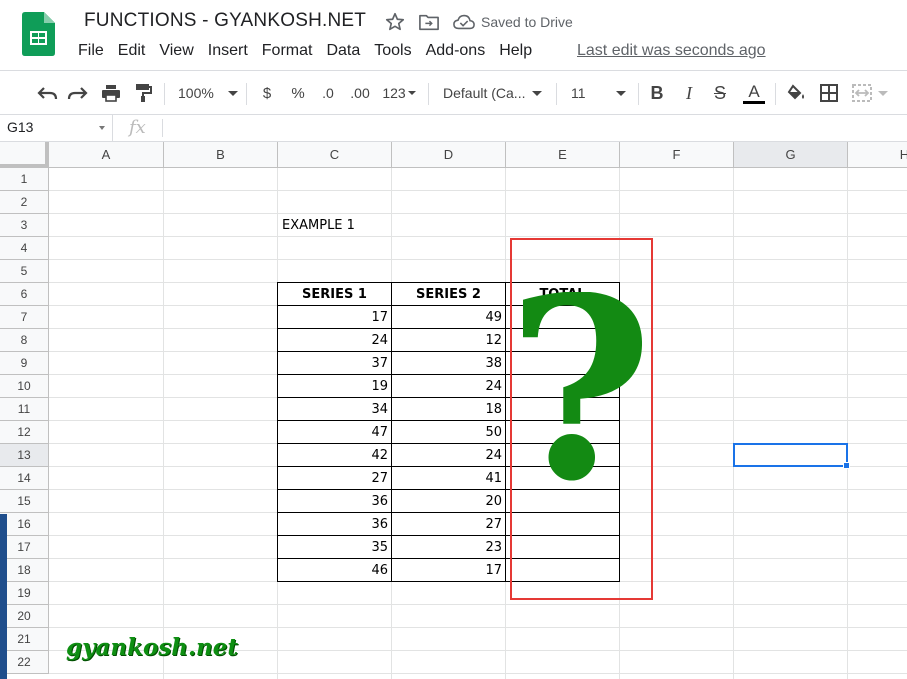  What do you see at coordinates (24, 639) in the screenshot?
I see `row-header-21: 21` at bounding box center [24, 639].